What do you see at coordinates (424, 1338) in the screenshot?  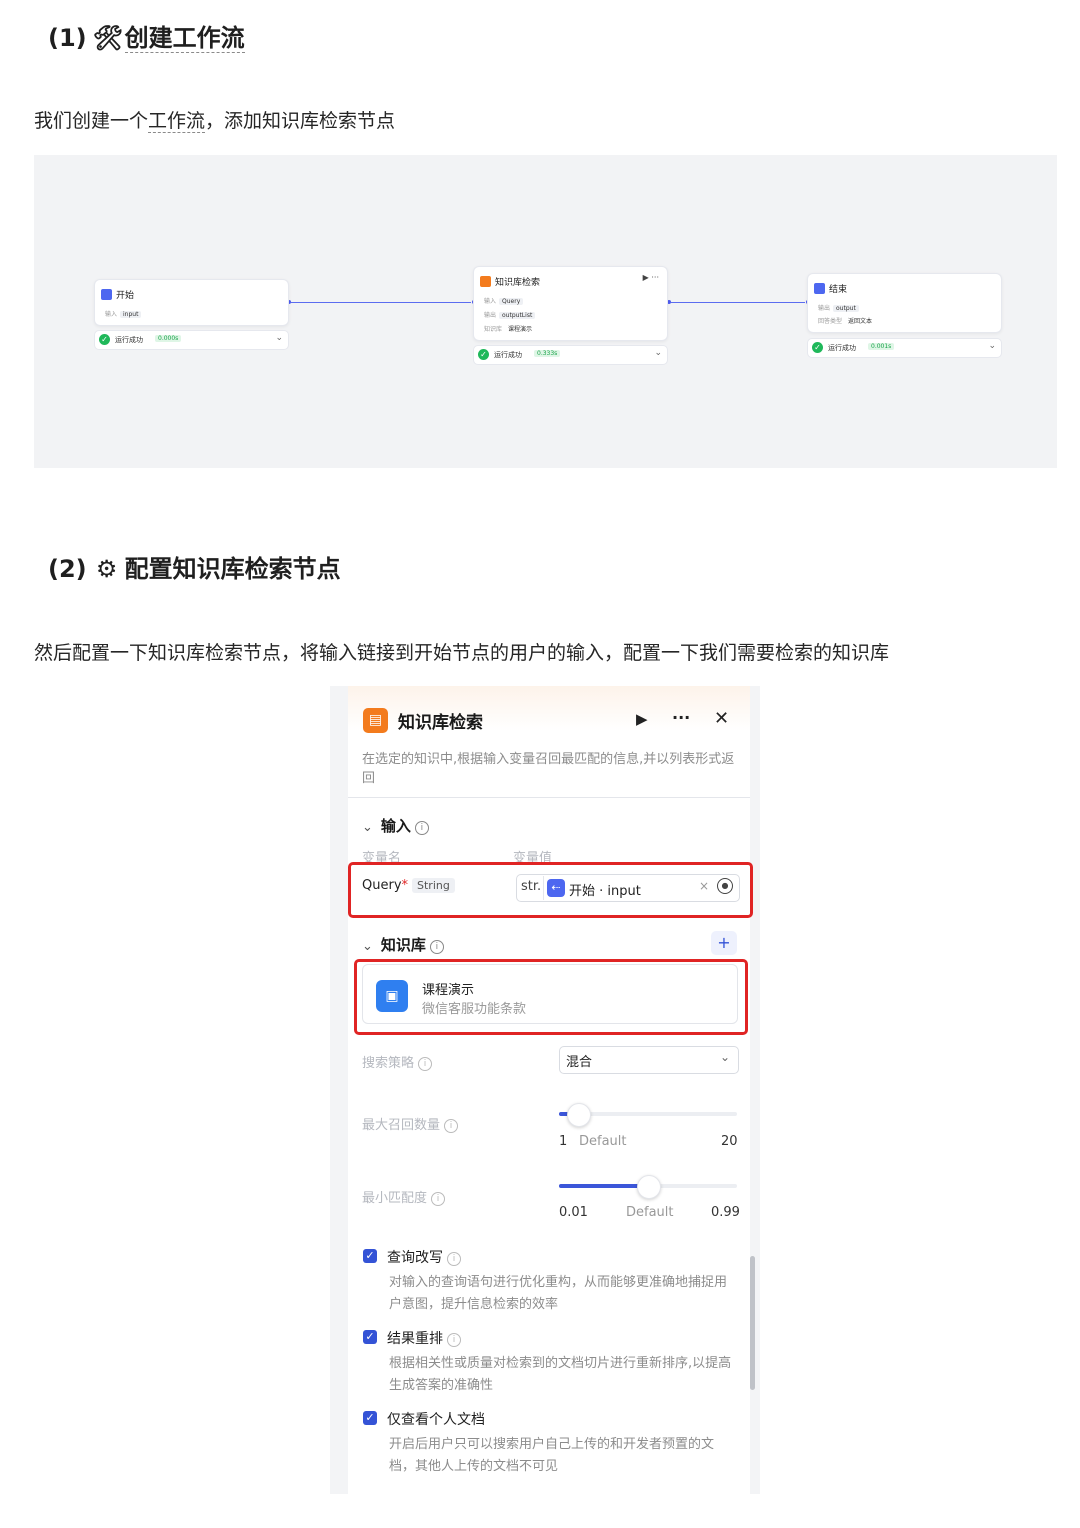 I see `rerank-label: 结果重排 i` at bounding box center [424, 1338].